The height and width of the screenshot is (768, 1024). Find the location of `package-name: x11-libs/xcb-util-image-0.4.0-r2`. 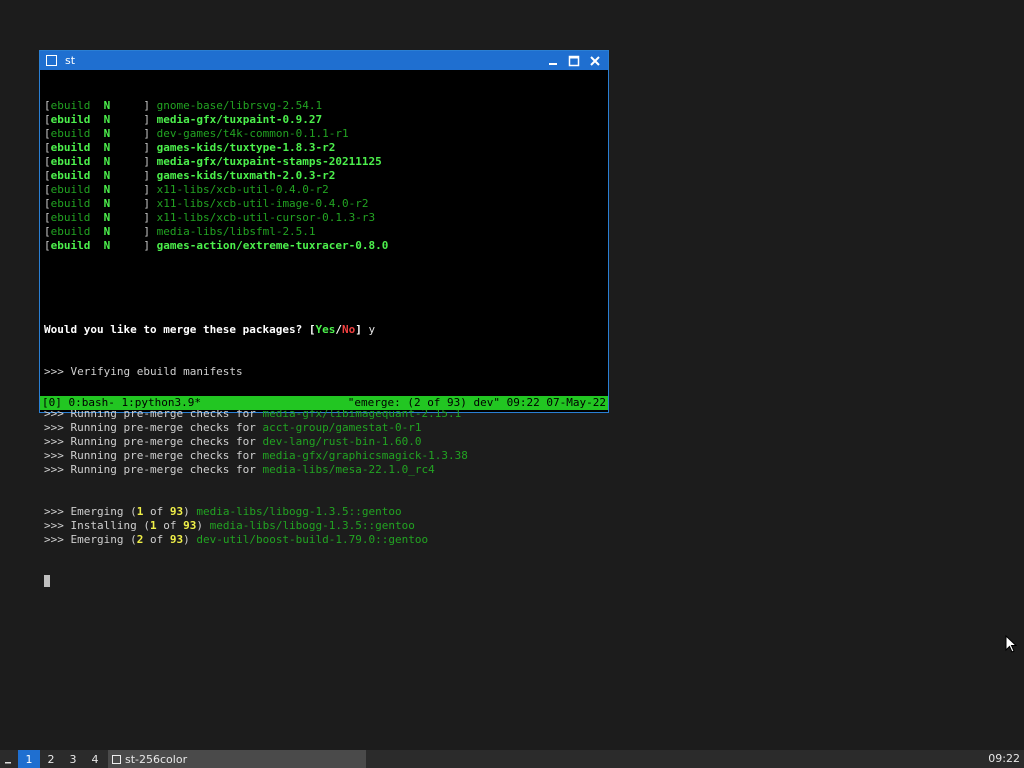

package-name: x11-libs/xcb-util-image-0.4.0-r2 is located at coordinates (262, 203).